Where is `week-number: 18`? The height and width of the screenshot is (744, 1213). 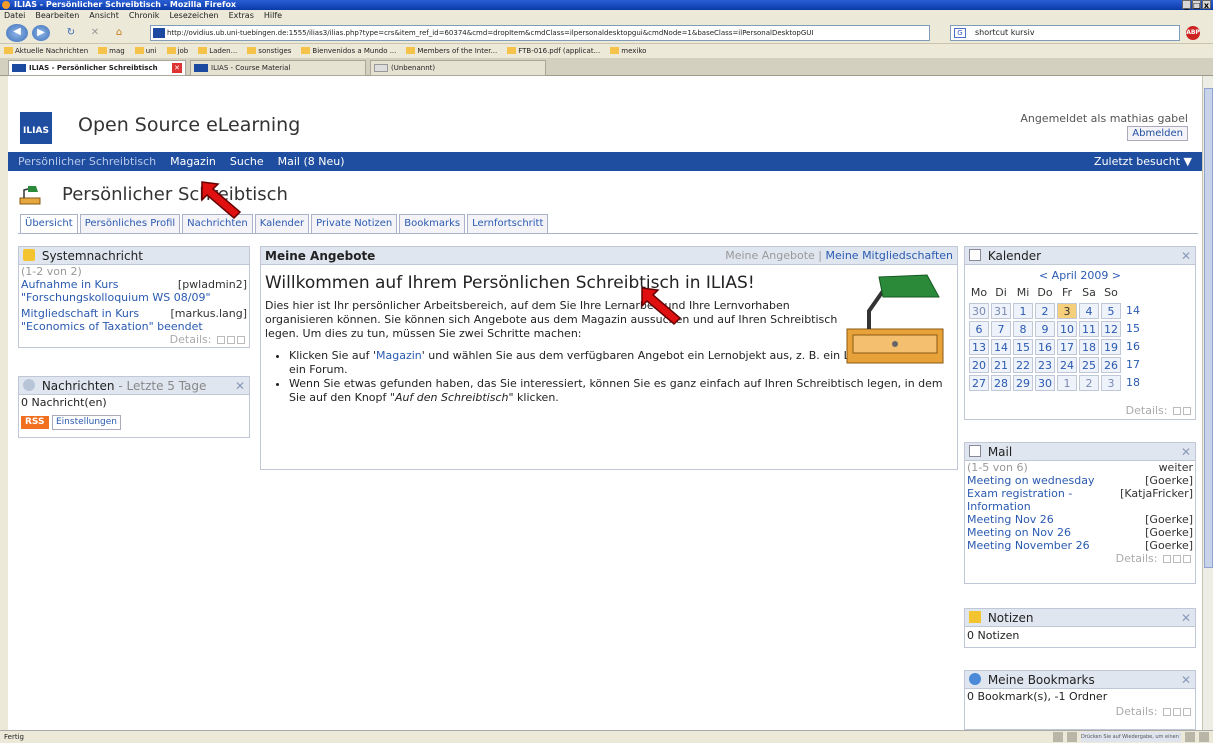 week-number: 18 is located at coordinates (1133, 383).